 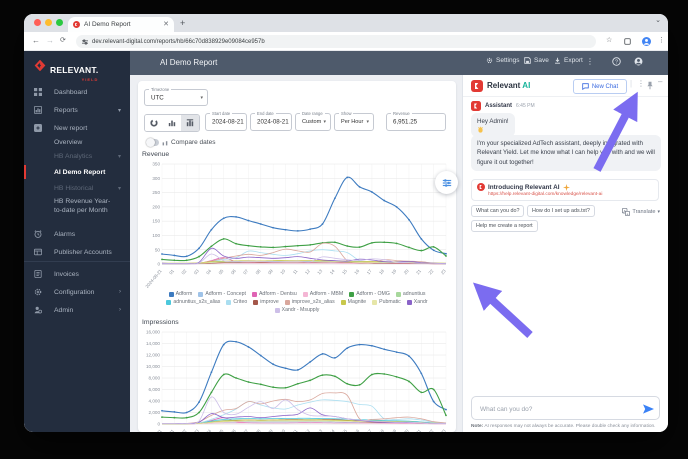 I want to click on settings-button: Settings, so click(x=503, y=60).